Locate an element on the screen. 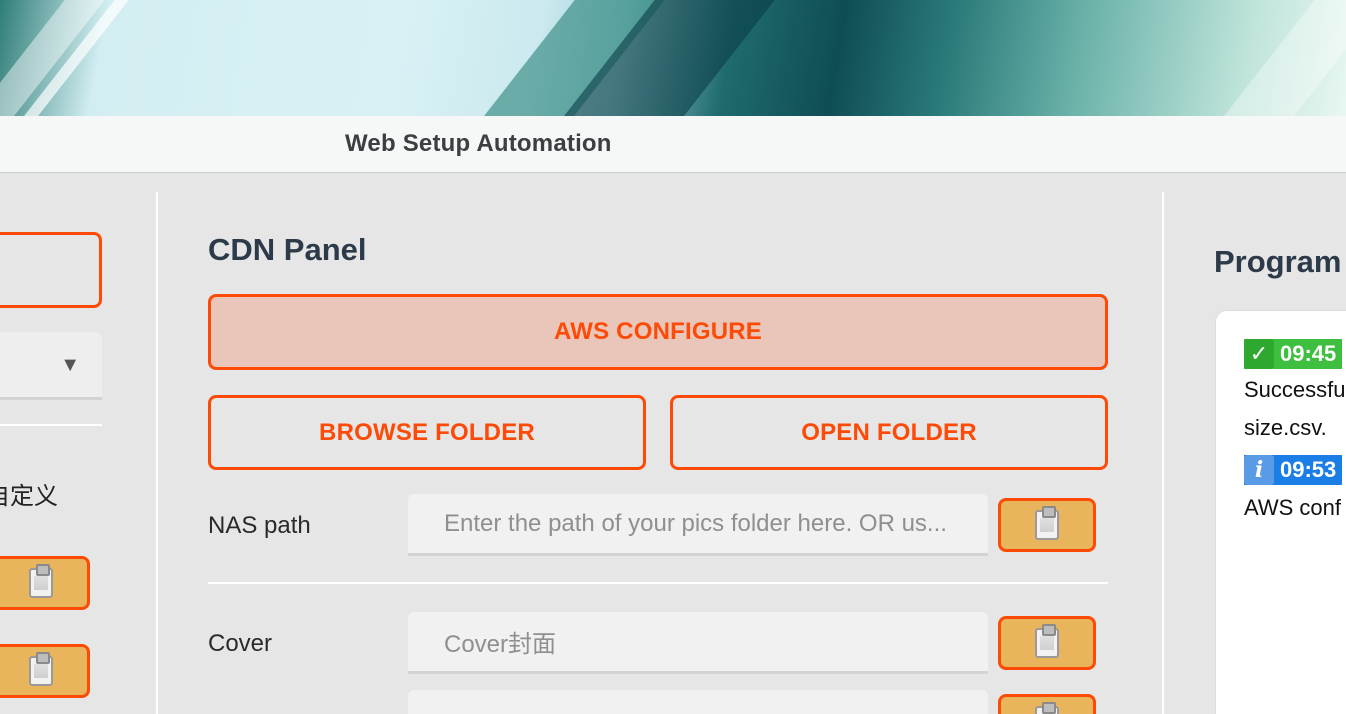 Image resolution: width=1346 pixels, height=714 pixels. nas-path-clipboard-button is located at coordinates (1047, 525).